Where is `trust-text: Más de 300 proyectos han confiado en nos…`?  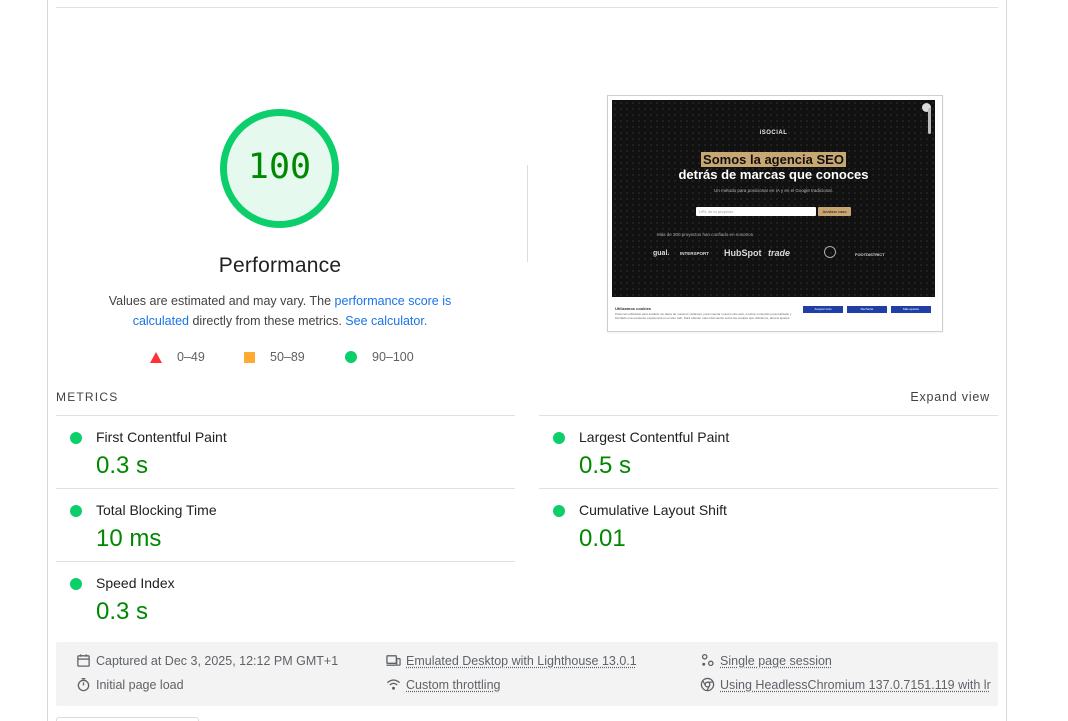
trust-text: Más de 300 proyectos han confiado en nos… is located at coordinates (705, 234).